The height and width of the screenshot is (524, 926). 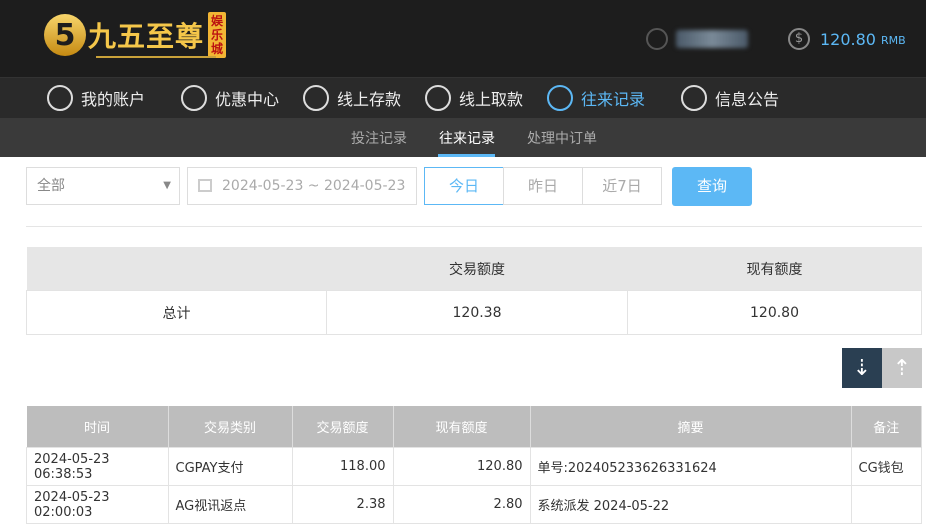 What do you see at coordinates (774, 312) in the screenshot?
I see `summary-total-balance: 120.80` at bounding box center [774, 312].